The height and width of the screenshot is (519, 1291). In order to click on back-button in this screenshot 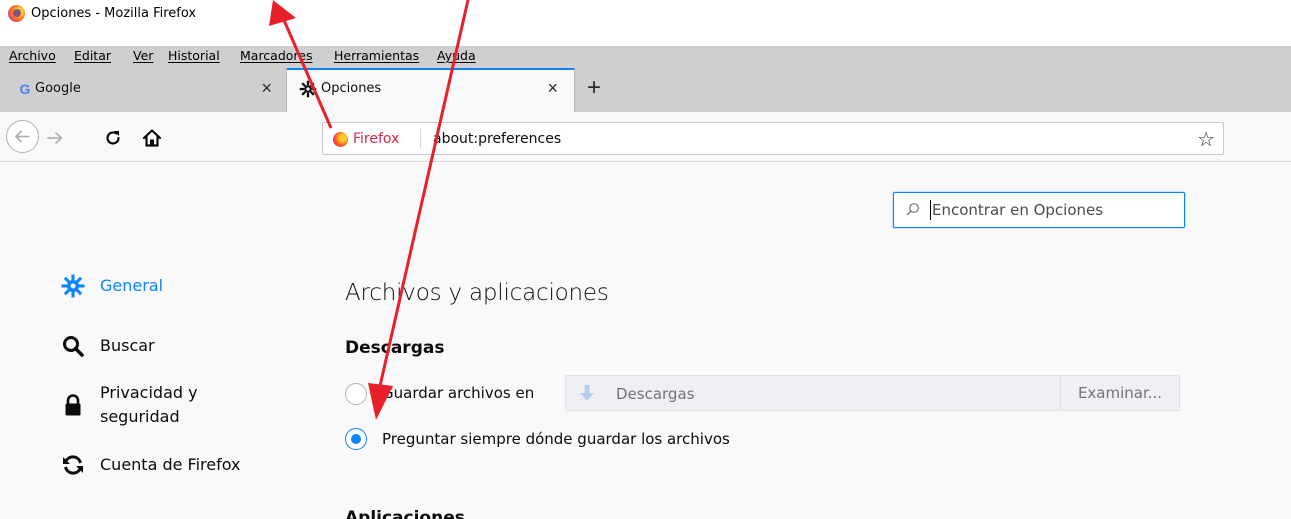, I will do `click(22, 136)`.